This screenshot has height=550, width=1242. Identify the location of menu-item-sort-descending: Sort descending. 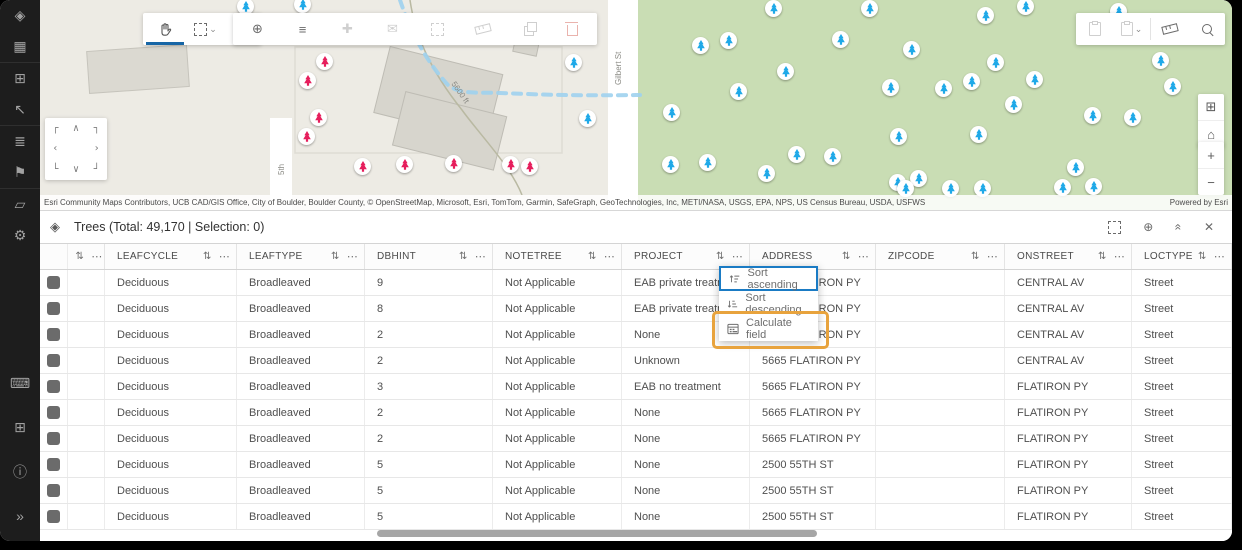
(768, 303).